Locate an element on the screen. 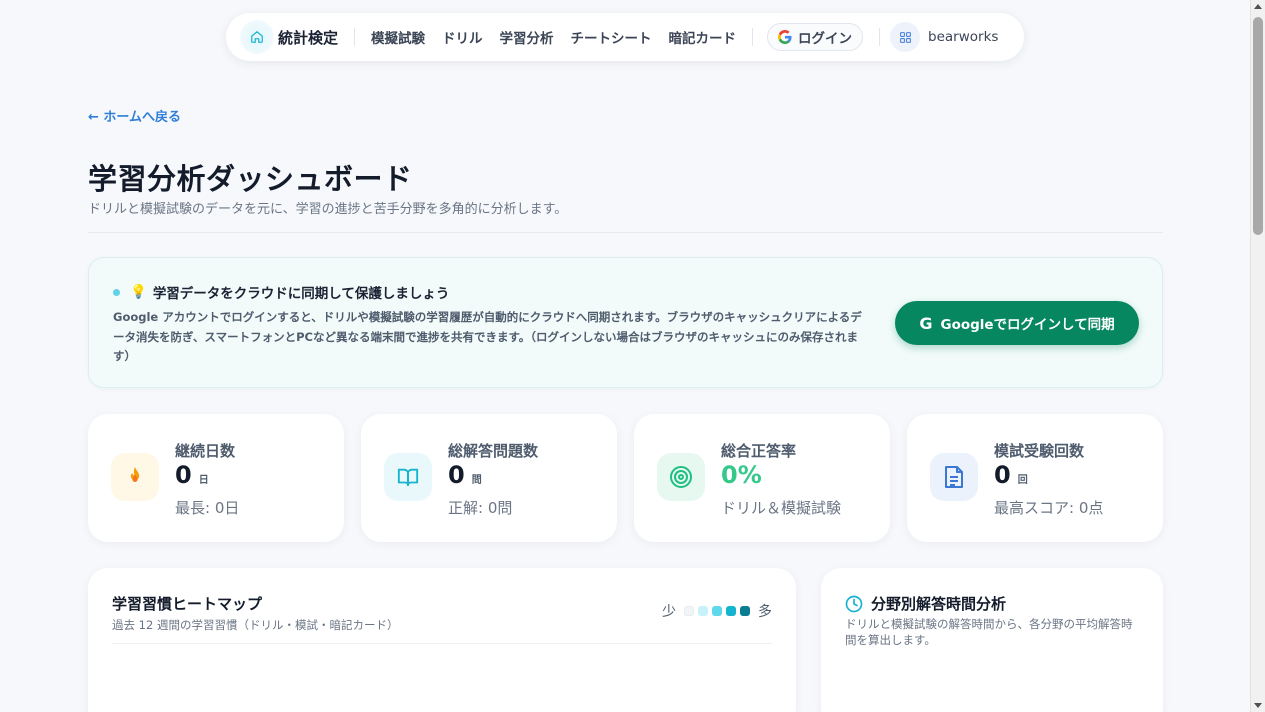 The height and width of the screenshot is (712, 1265). stat-unit: 日 is located at coordinates (203, 480).